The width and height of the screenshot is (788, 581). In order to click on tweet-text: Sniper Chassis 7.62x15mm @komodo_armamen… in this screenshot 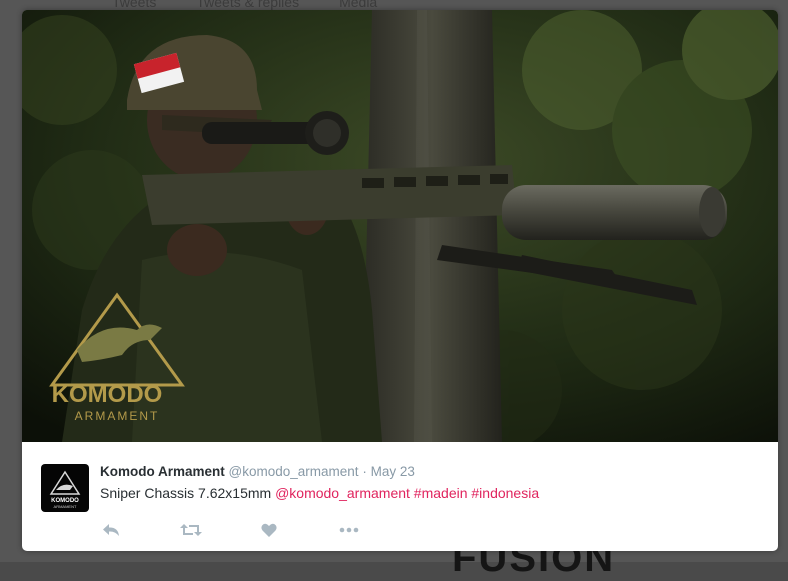, I will do `click(319, 493)`.